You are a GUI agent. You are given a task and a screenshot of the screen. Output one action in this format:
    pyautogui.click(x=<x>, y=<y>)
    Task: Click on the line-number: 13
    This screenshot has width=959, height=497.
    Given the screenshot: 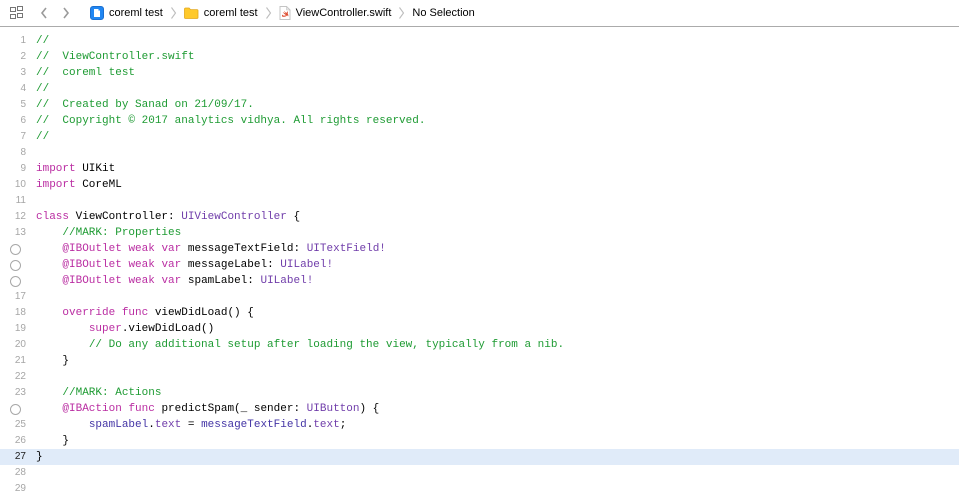 What is the action you would take?
    pyautogui.click(x=20, y=233)
    